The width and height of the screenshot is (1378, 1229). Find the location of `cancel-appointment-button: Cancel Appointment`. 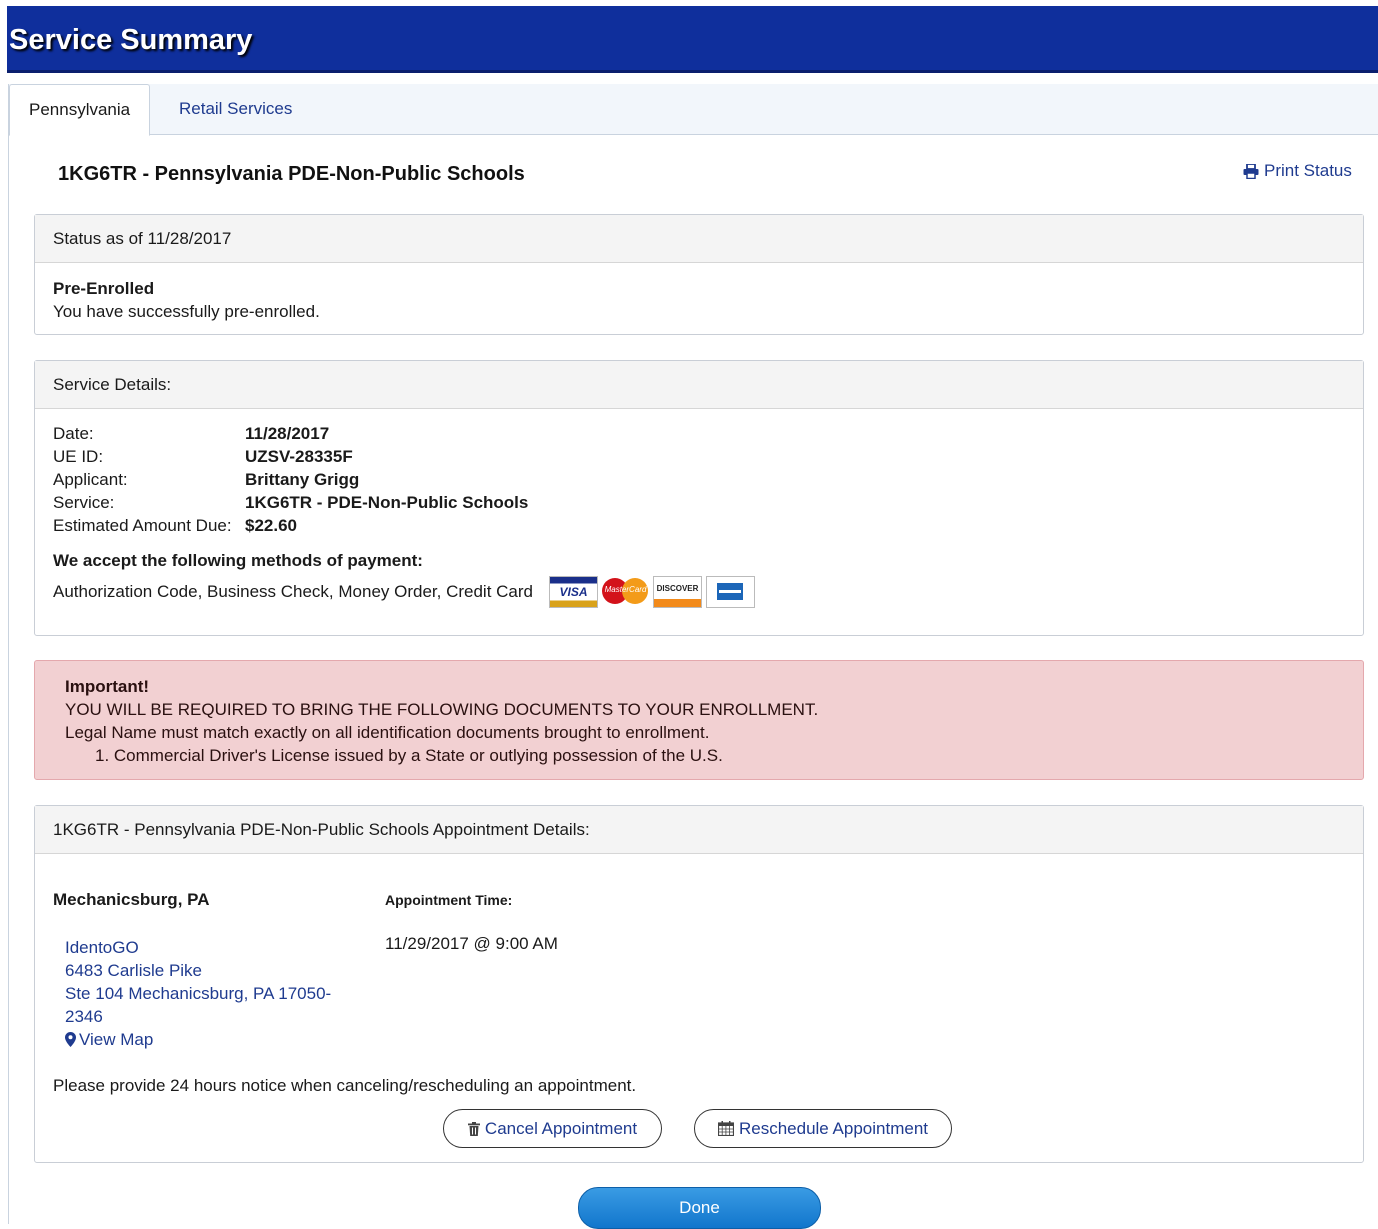

cancel-appointment-button: Cancel Appointment is located at coordinates (552, 1128).